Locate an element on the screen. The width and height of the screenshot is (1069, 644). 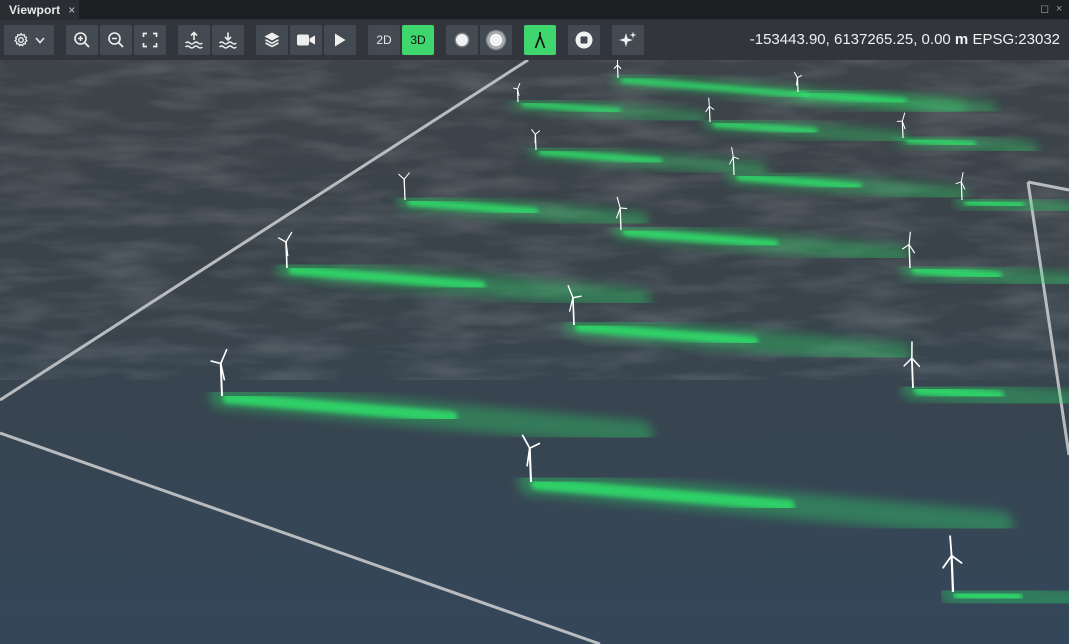
raise-sea-level-button is located at coordinates (194, 40).